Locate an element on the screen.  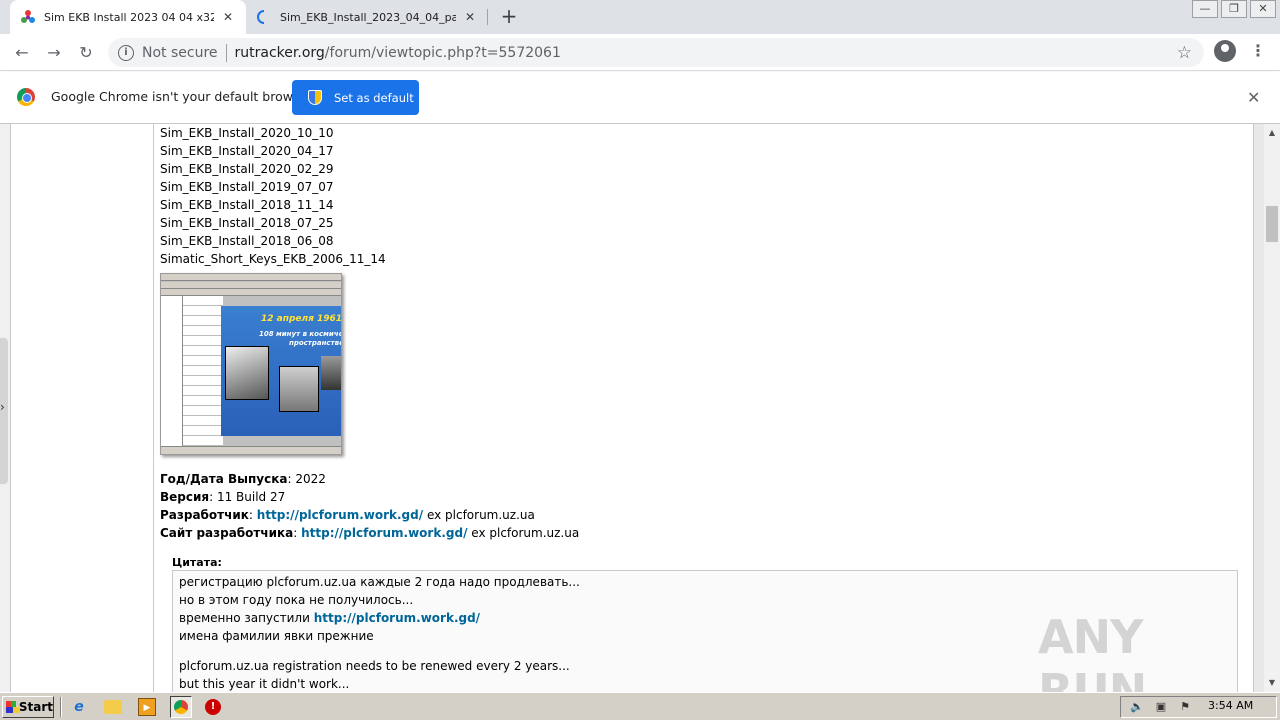
windows-taskbar: Start e ▶ ! 🔈 ▣ ⚑ 3:54 AM is located at coordinates (640, 706).